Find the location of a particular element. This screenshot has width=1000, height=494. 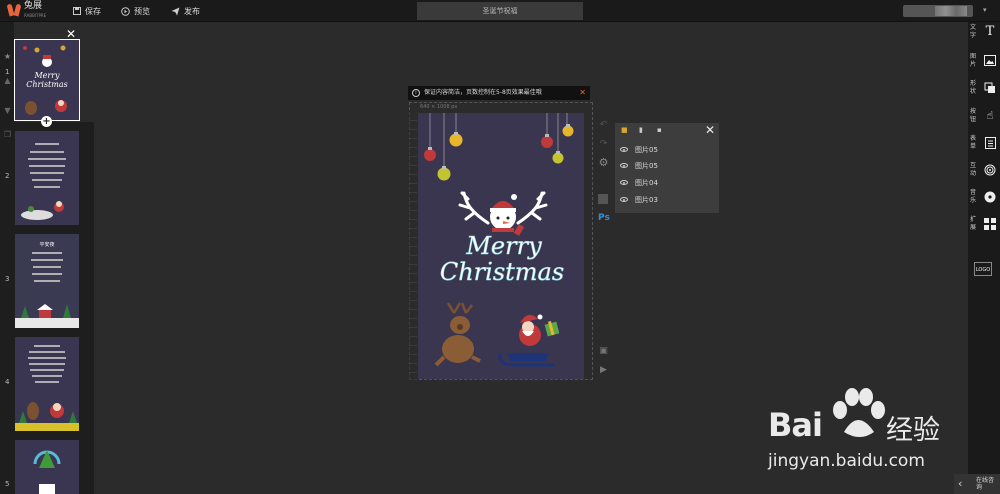

page-thumbnail-3: 平安夜 is located at coordinates (47, 281).